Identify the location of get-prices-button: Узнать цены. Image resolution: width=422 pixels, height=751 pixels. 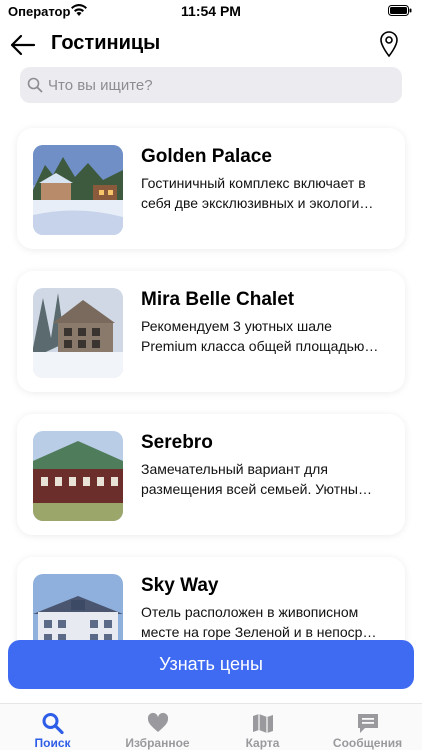
(211, 664).